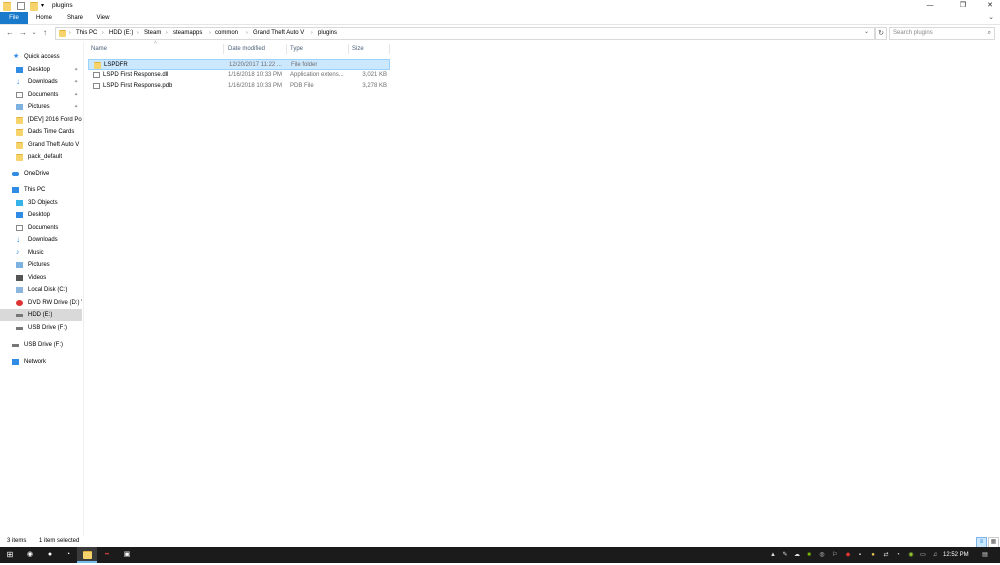  What do you see at coordinates (327, 33) in the screenshot?
I see `breadcrumb-plugins: plugins` at bounding box center [327, 33].